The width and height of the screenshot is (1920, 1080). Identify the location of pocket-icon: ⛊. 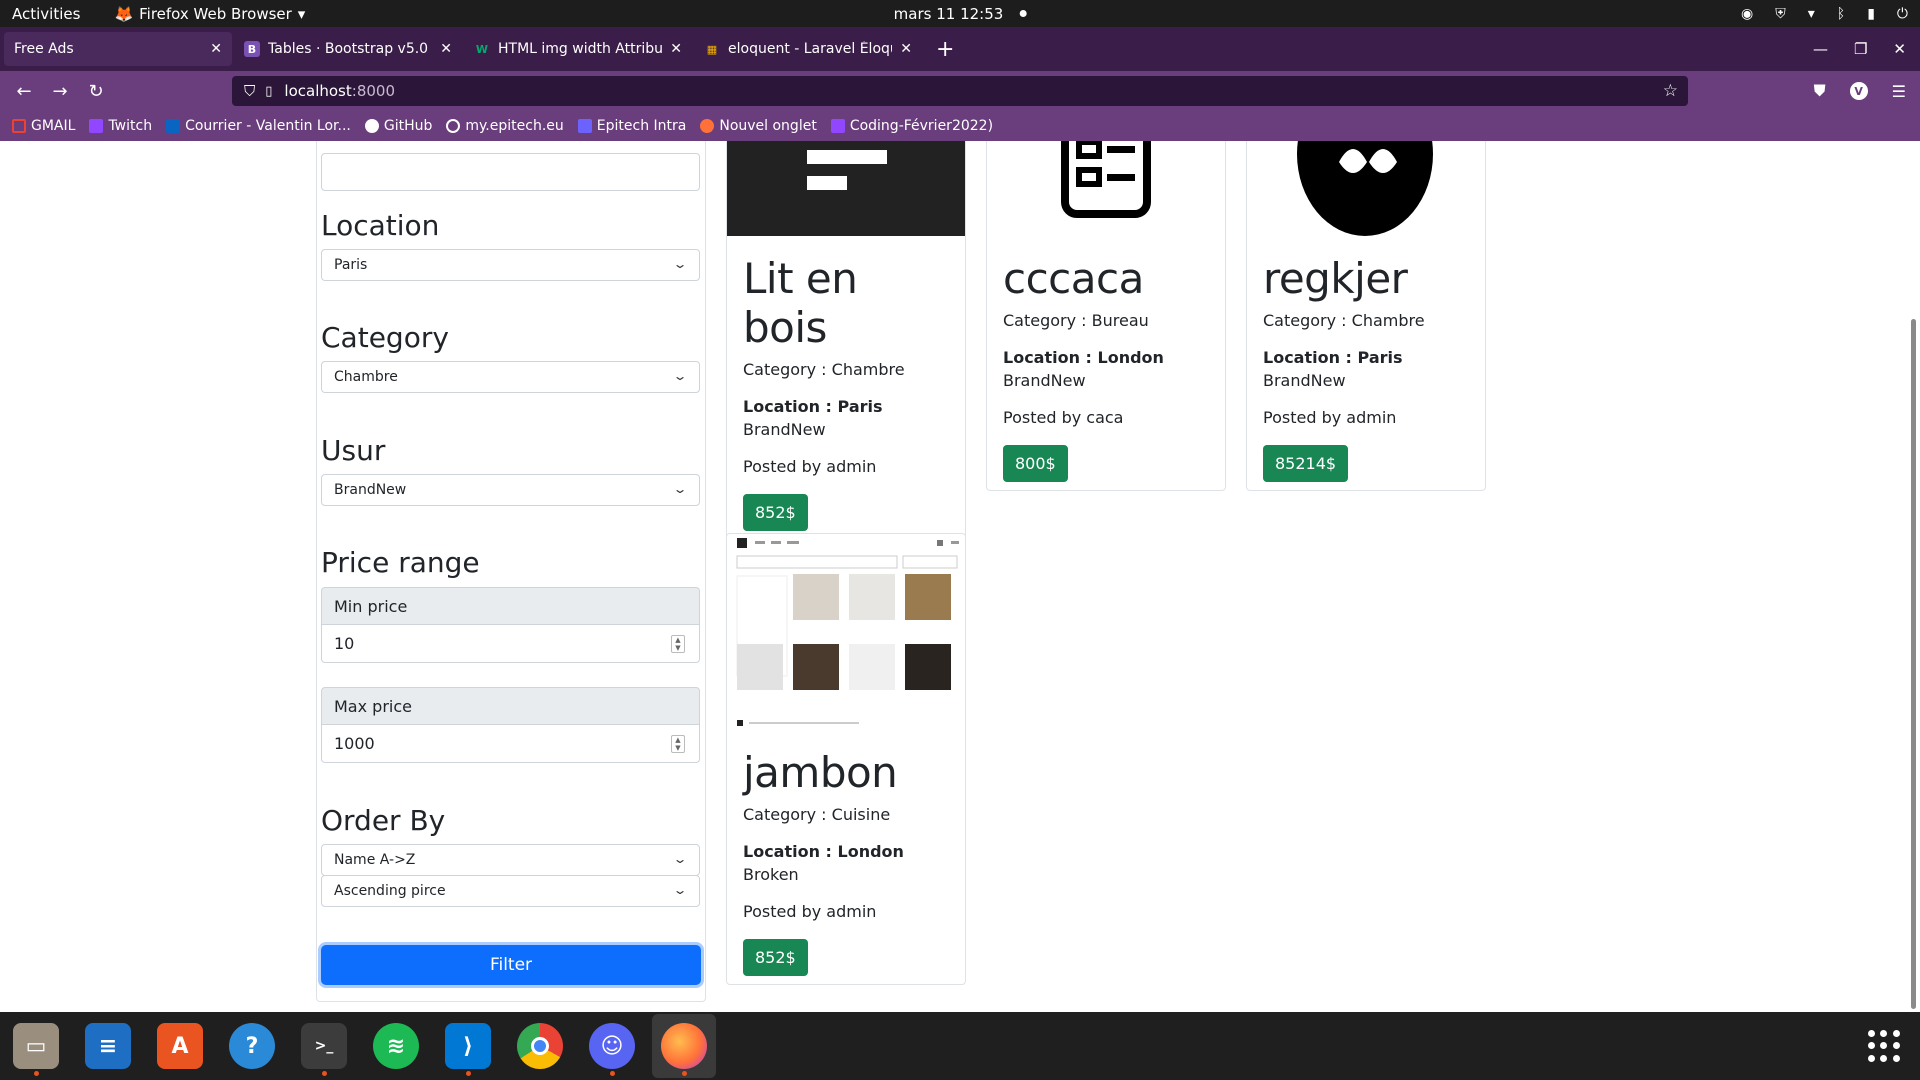
(1820, 91).